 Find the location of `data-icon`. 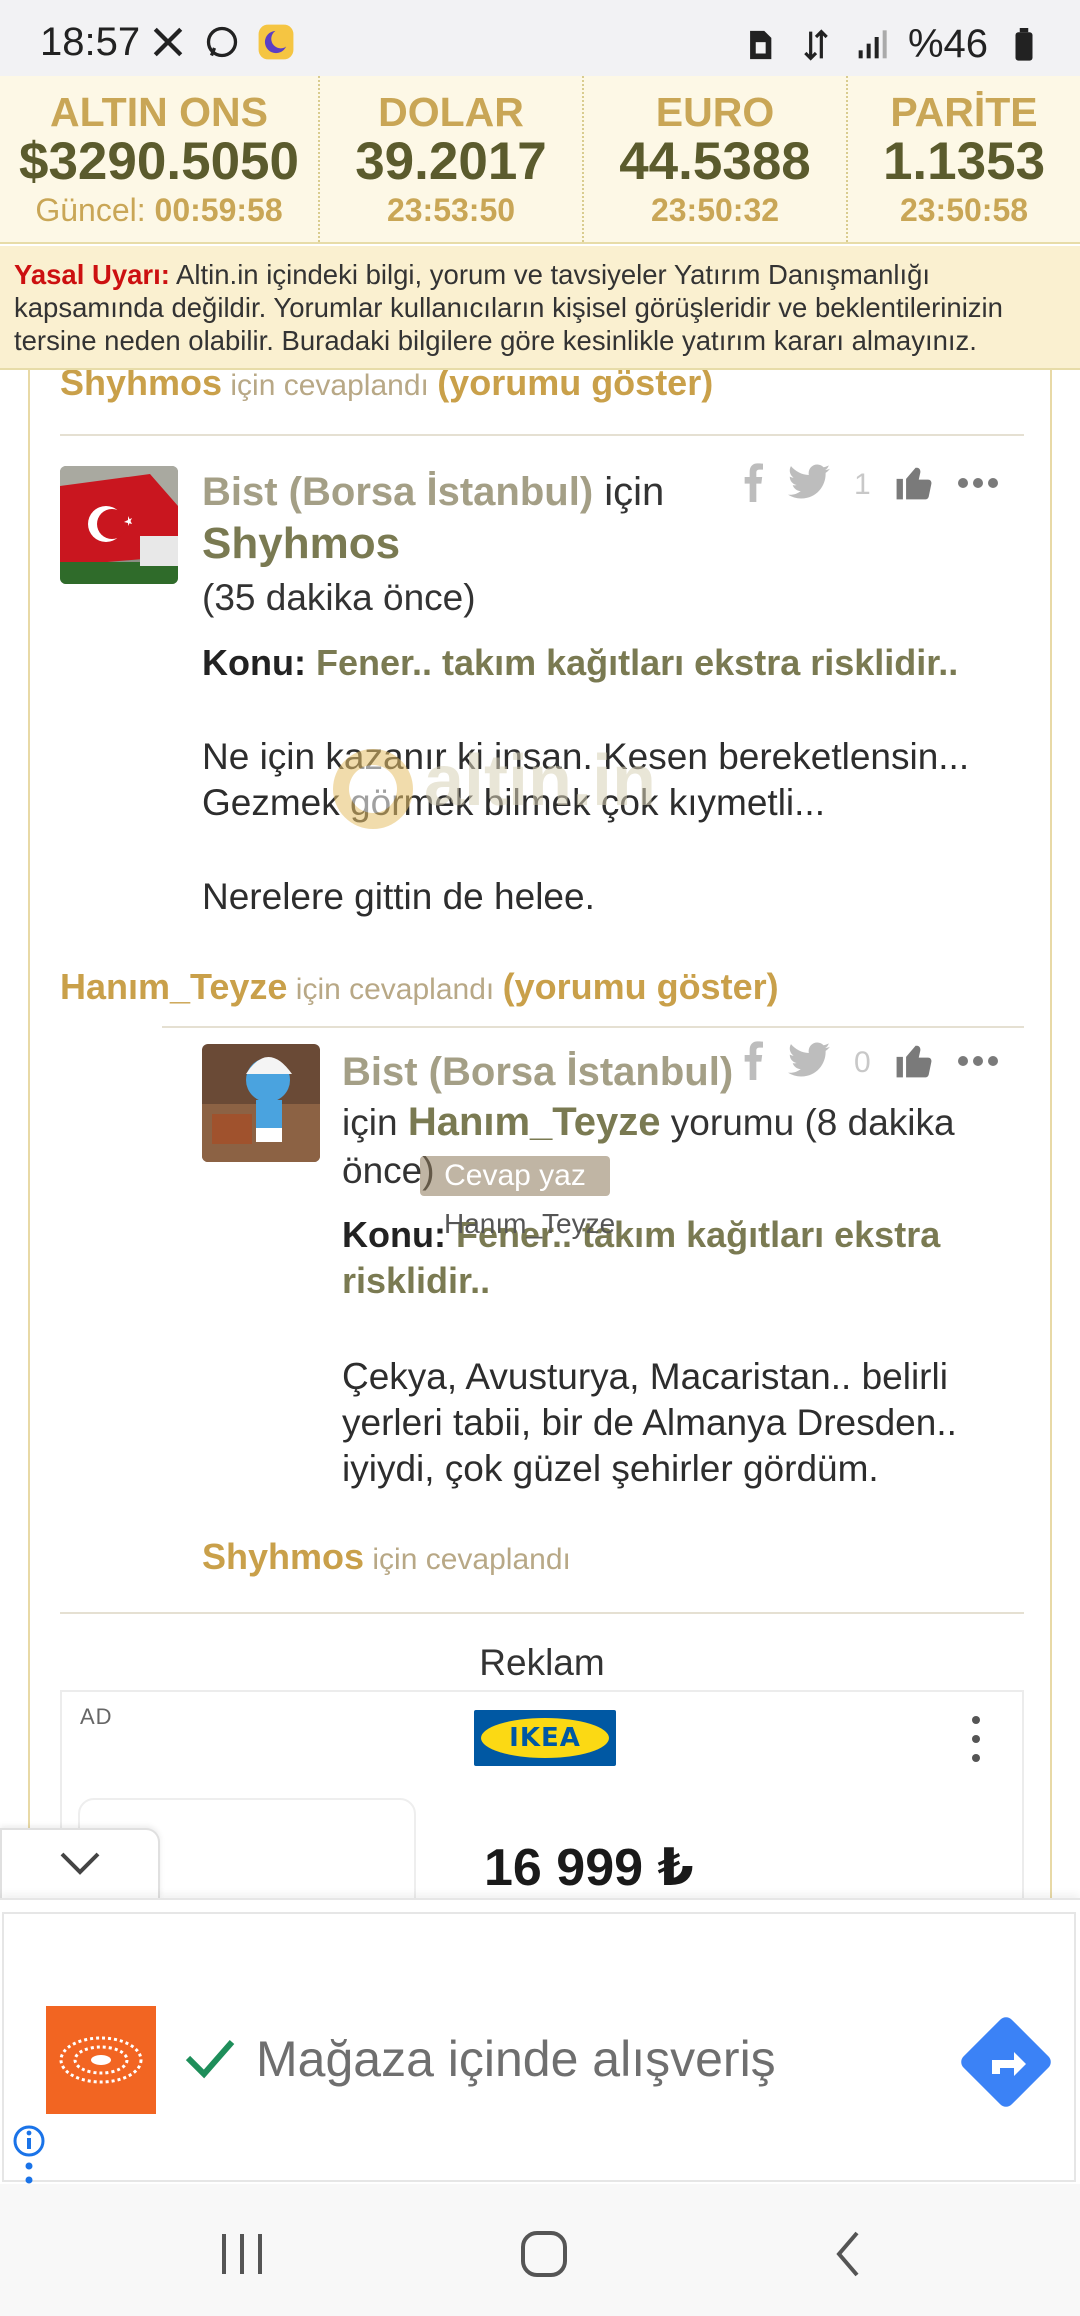

data-icon is located at coordinates (816, 45).